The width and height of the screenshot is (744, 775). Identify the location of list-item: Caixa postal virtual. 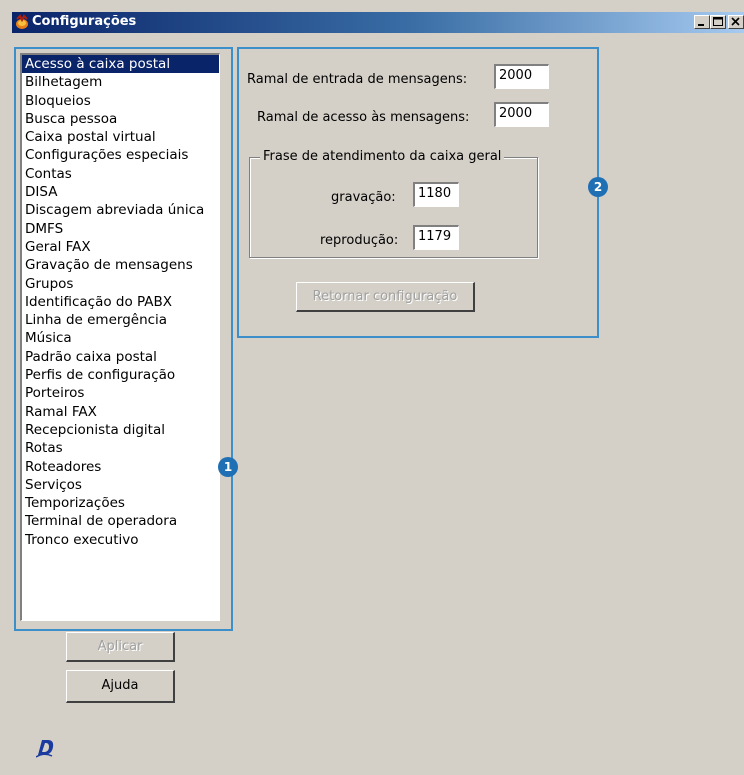
(120, 137).